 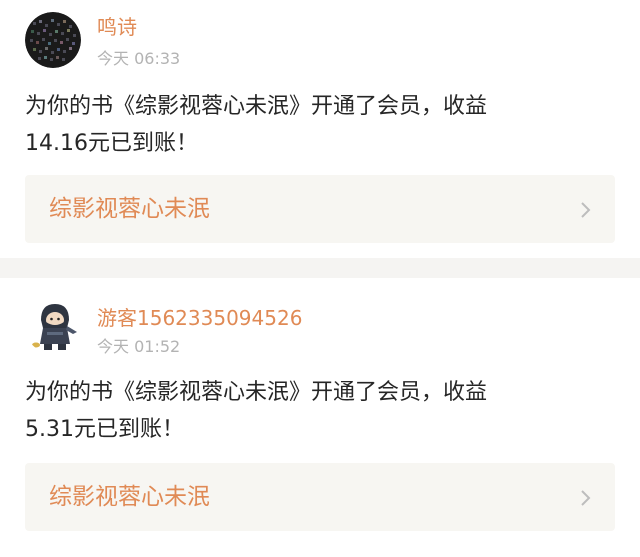 What do you see at coordinates (199, 318) in the screenshot?
I see `username: 游客1562335094526` at bounding box center [199, 318].